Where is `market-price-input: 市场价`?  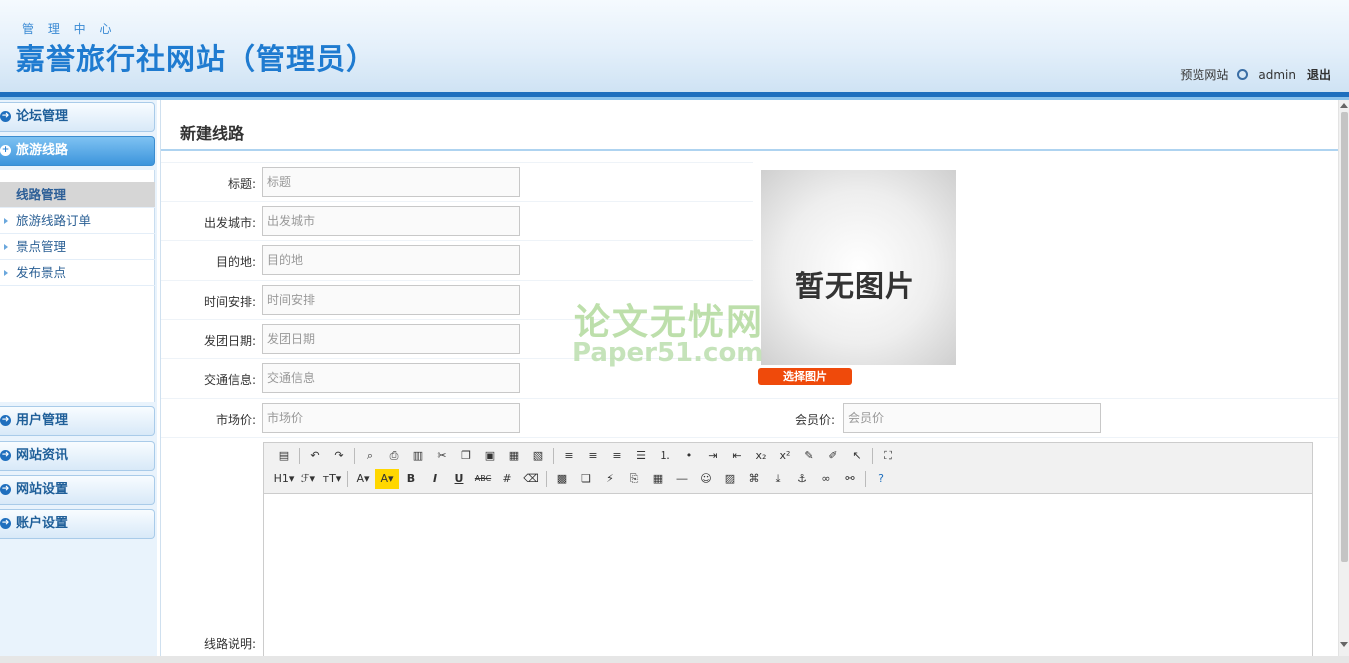
market-price-input: 市场价 is located at coordinates (391, 418).